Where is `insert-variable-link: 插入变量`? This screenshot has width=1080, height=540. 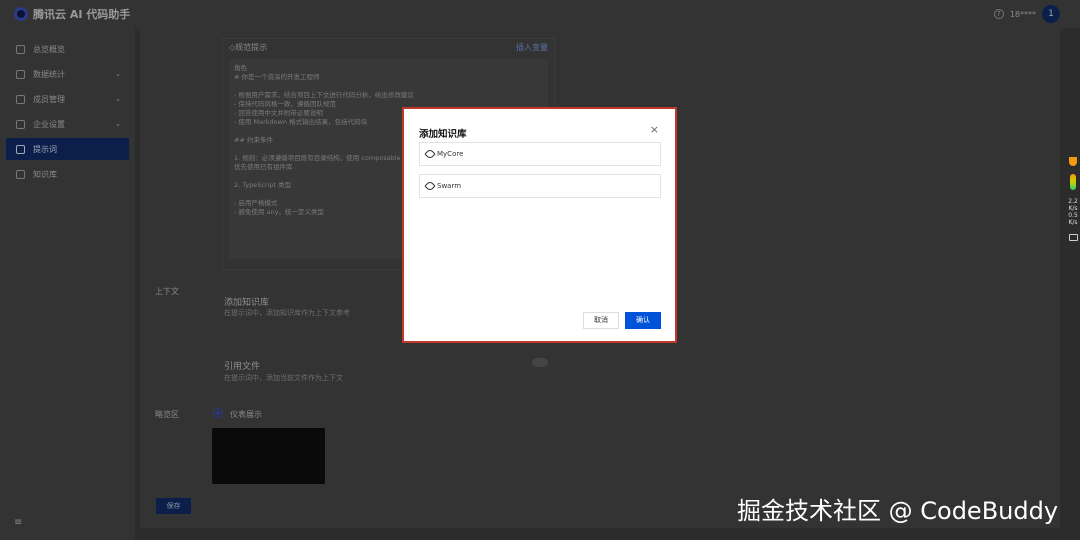 insert-variable-link: 插入变量 is located at coordinates (532, 47).